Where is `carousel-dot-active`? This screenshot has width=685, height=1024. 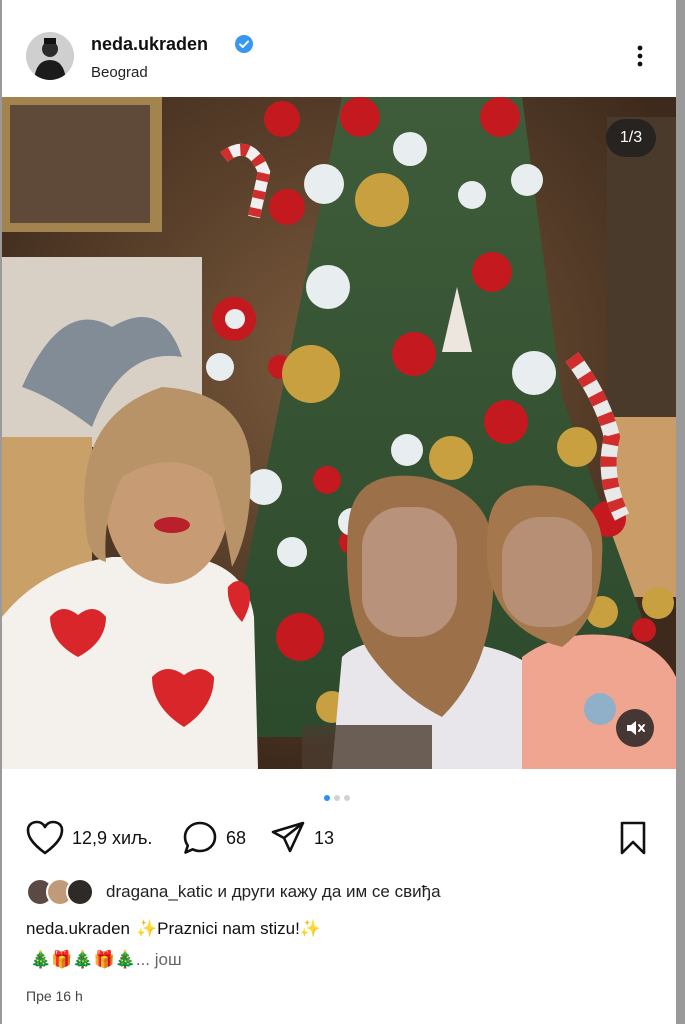 carousel-dot-active is located at coordinates (327, 798).